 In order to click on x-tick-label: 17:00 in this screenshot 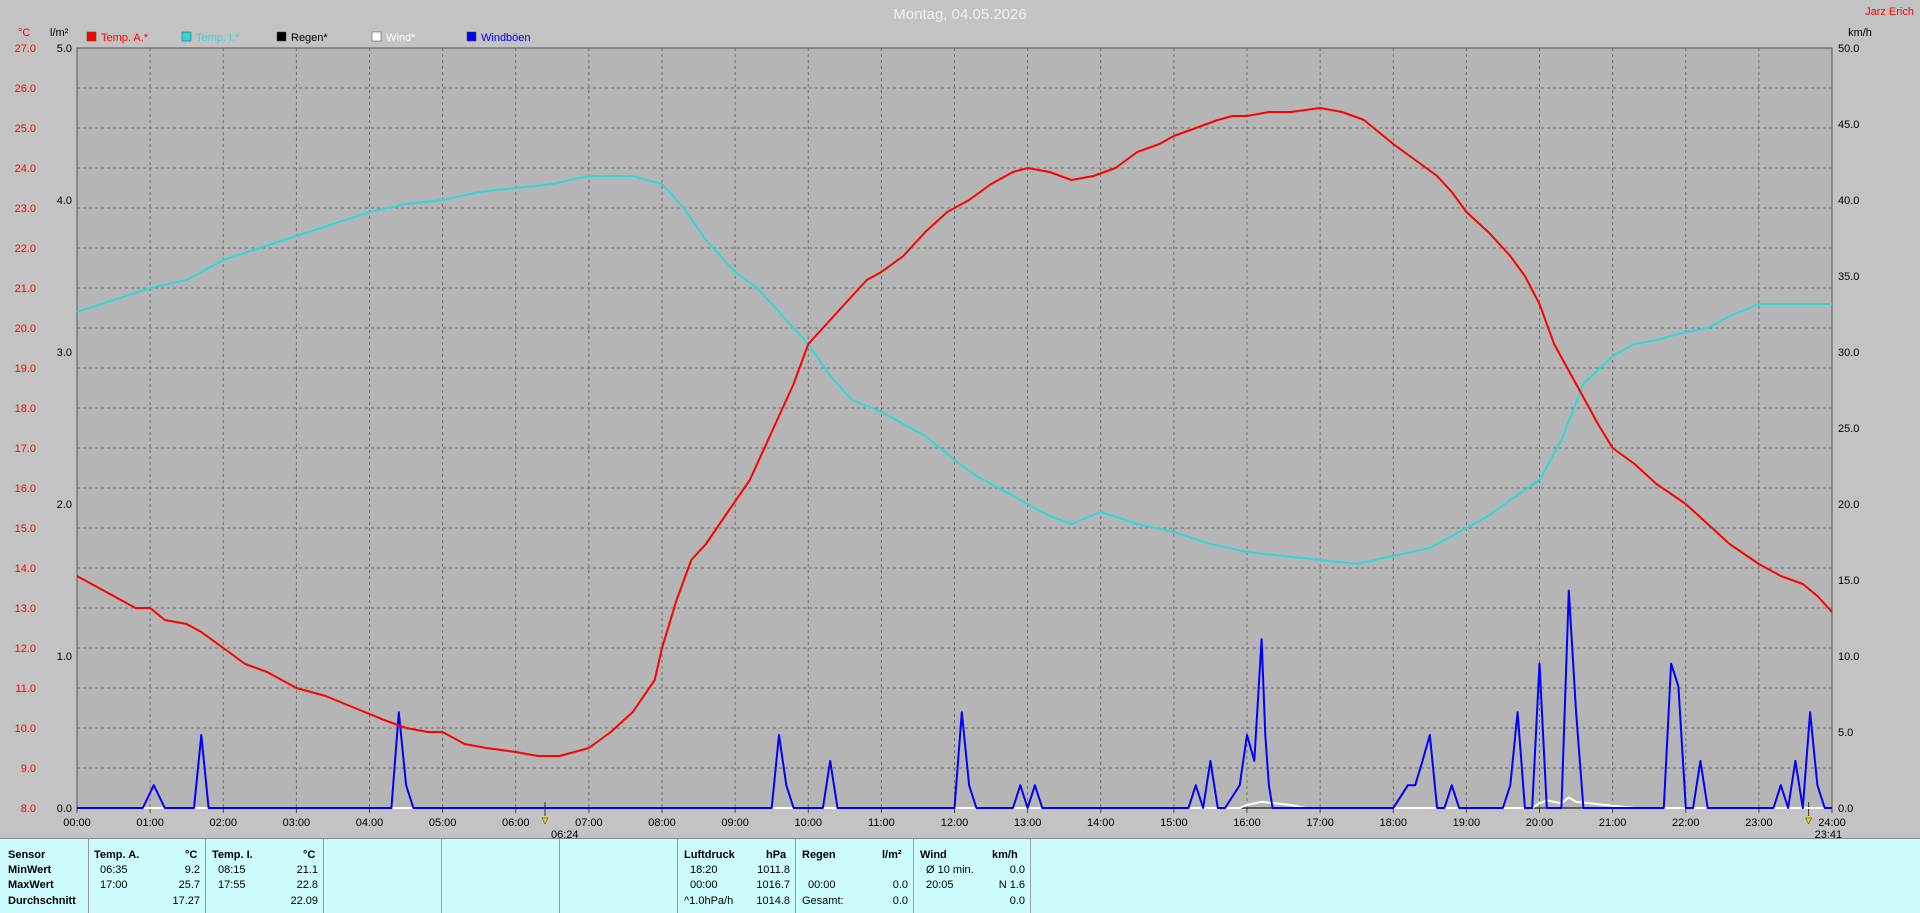, I will do `click(1320, 823)`.